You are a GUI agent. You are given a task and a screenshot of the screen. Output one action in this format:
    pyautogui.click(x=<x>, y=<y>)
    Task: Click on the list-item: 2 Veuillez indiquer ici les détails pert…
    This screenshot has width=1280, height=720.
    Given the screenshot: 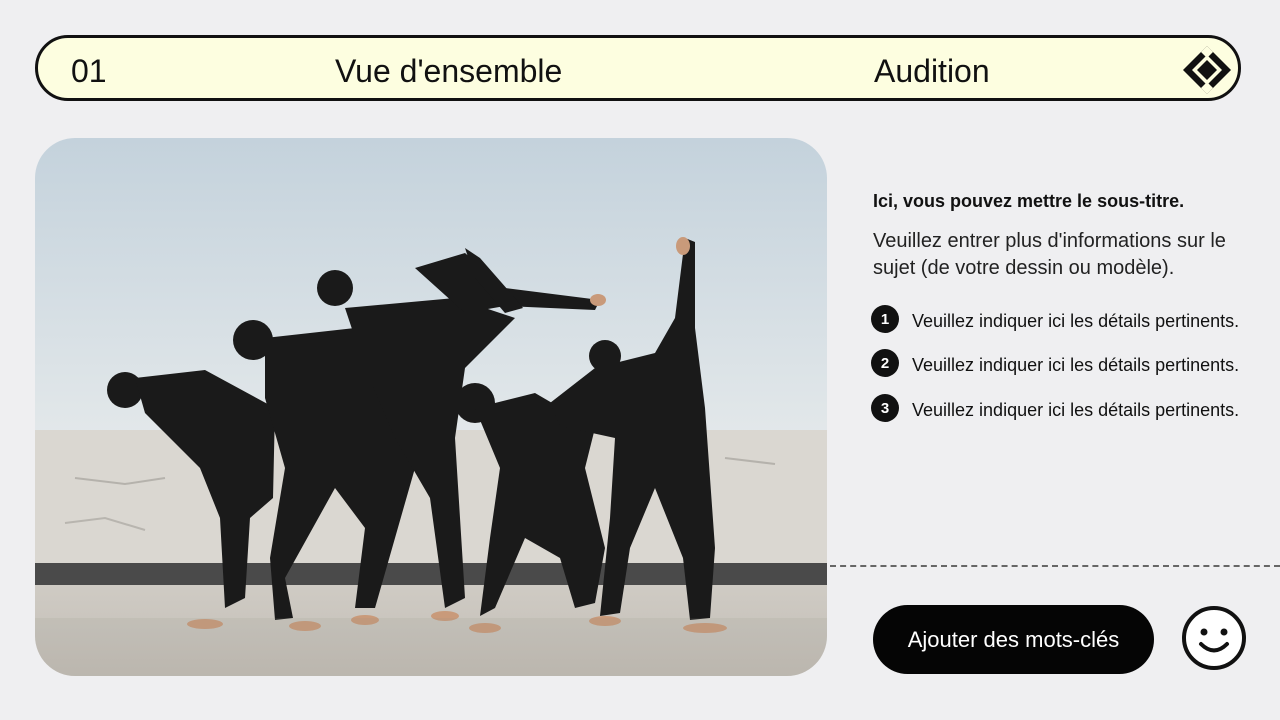 What is the action you would take?
    pyautogui.click(x=1075, y=363)
    